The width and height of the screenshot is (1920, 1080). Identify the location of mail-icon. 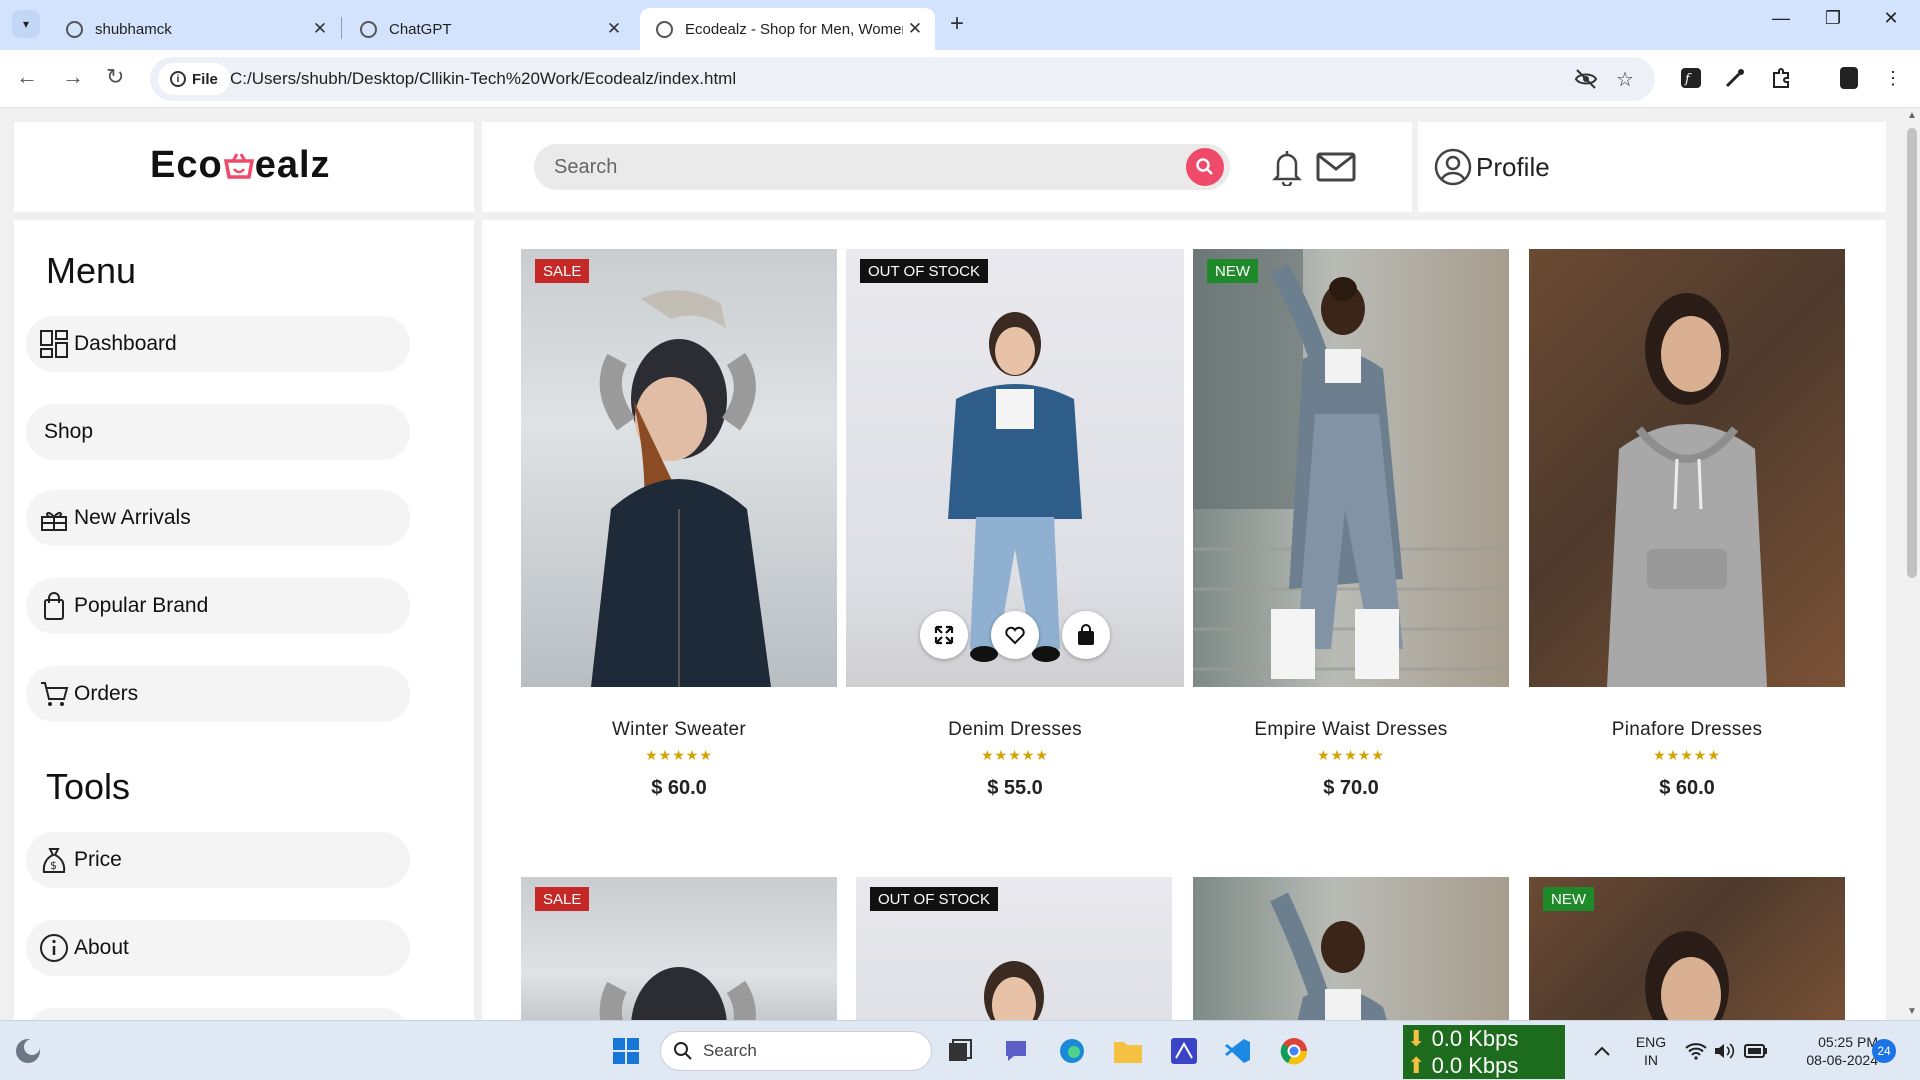
(1336, 169).